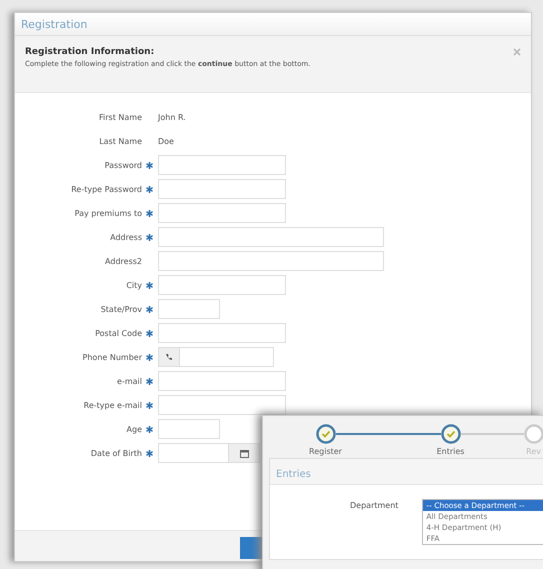 The width and height of the screenshot is (543, 569). What do you see at coordinates (251, 548) in the screenshot?
I see `continue-button` at bounding box center [251, 548].